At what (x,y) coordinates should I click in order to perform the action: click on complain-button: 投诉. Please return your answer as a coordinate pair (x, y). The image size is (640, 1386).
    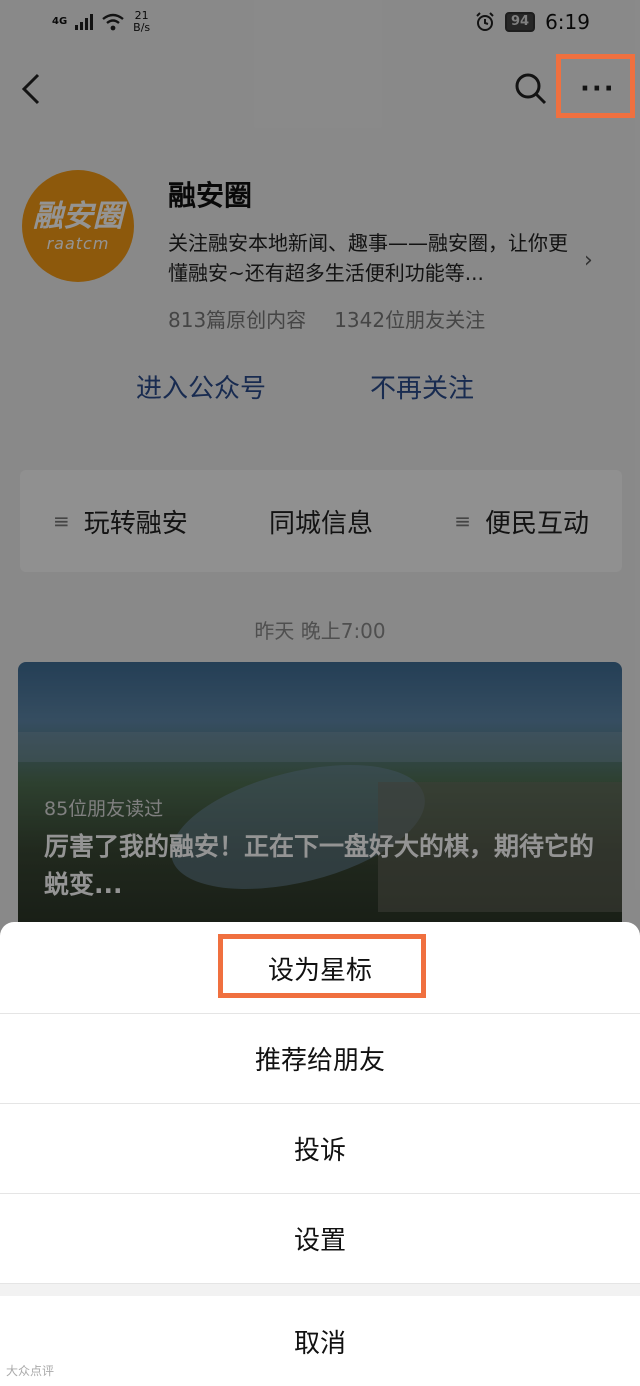
    Looking at the image, I should click on (320, 1149).